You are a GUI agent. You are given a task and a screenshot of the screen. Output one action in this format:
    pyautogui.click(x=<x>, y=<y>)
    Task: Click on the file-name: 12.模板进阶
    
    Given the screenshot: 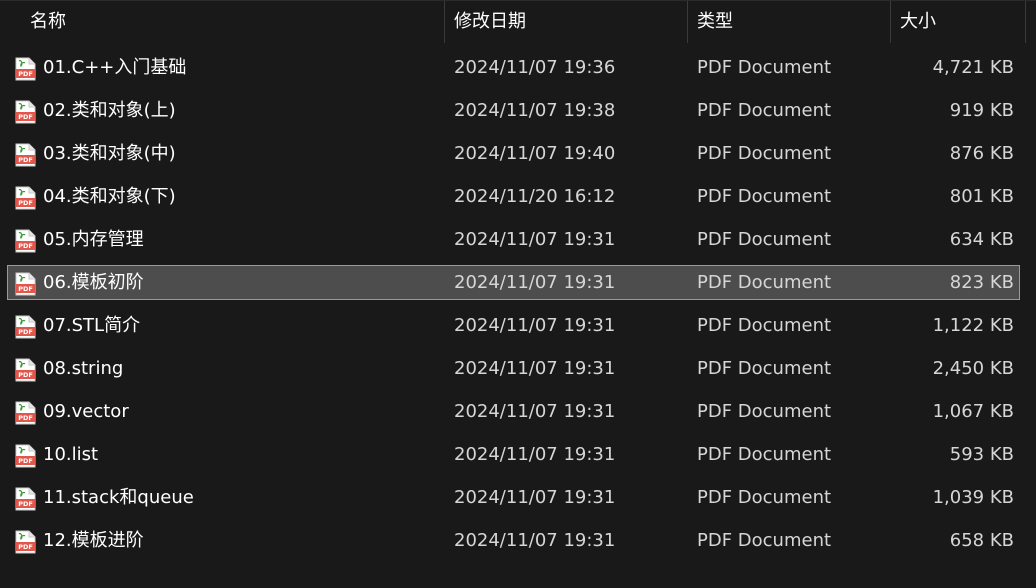 What is the action you would take?
    pyautogui.click(x=93, y=540)
    